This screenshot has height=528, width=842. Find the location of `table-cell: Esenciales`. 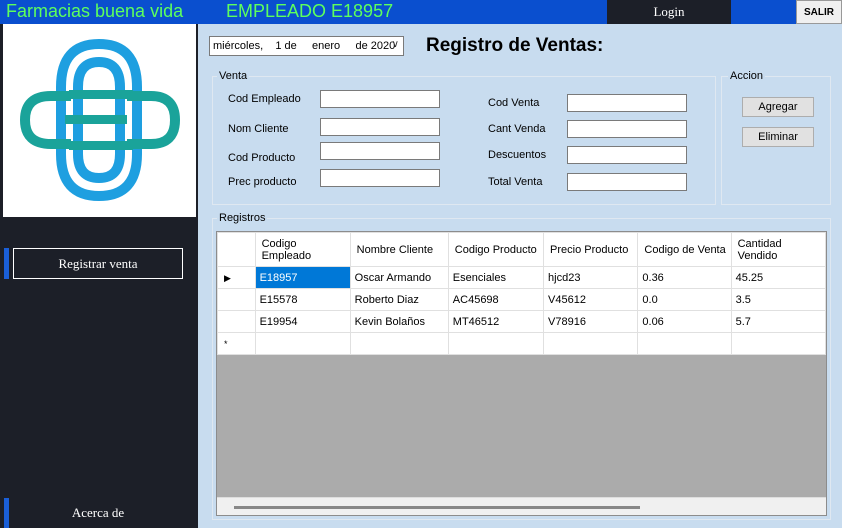

table-cell: Esenciales is located at coordinates (496, 277).